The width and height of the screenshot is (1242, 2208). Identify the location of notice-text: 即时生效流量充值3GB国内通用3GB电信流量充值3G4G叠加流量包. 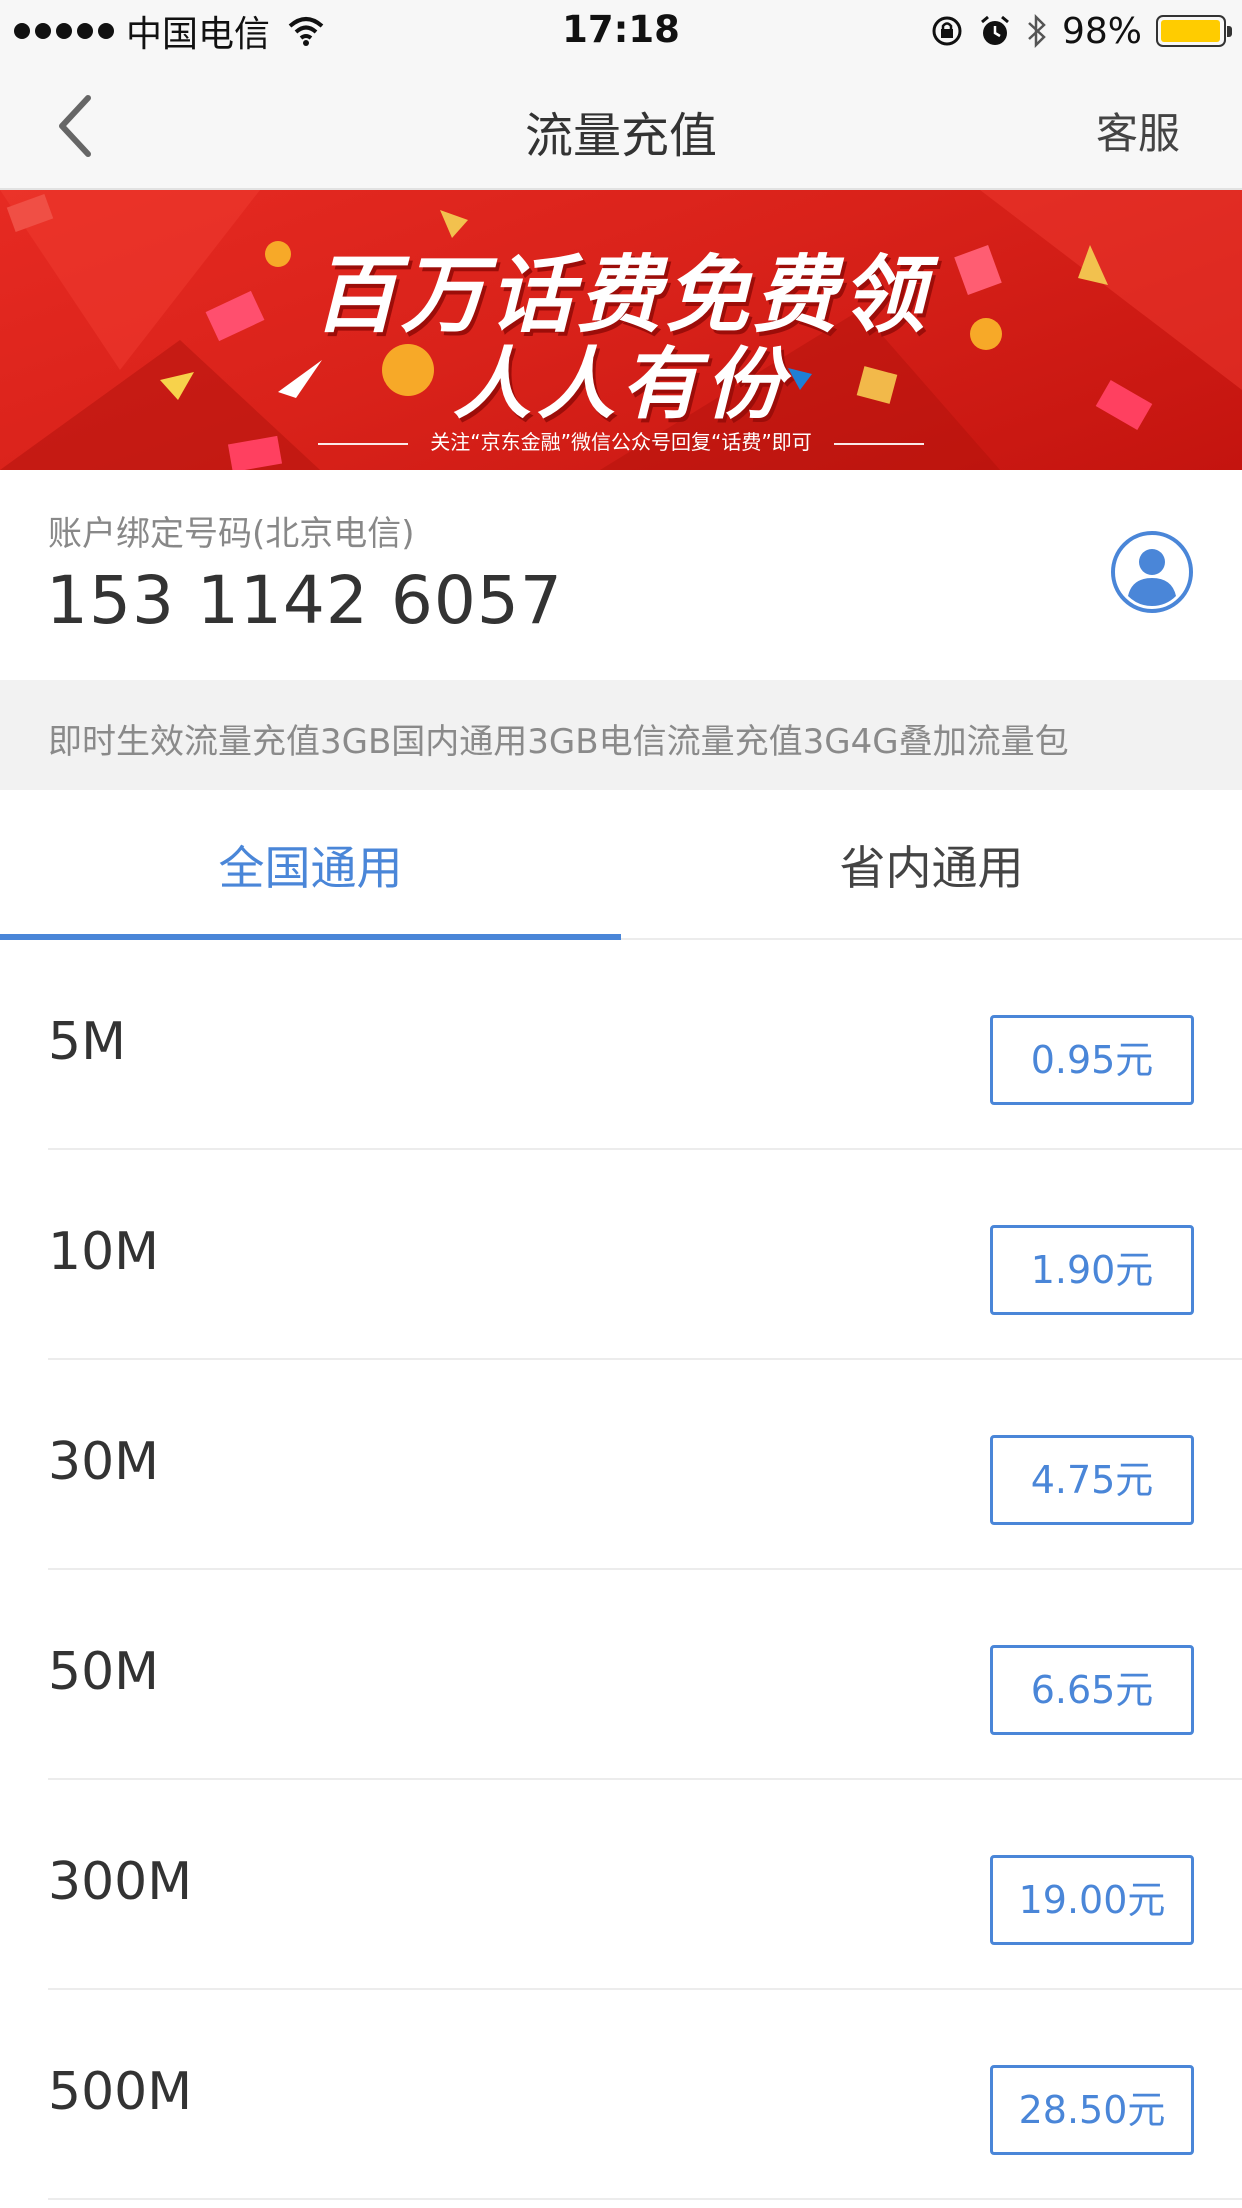
(558, 742).